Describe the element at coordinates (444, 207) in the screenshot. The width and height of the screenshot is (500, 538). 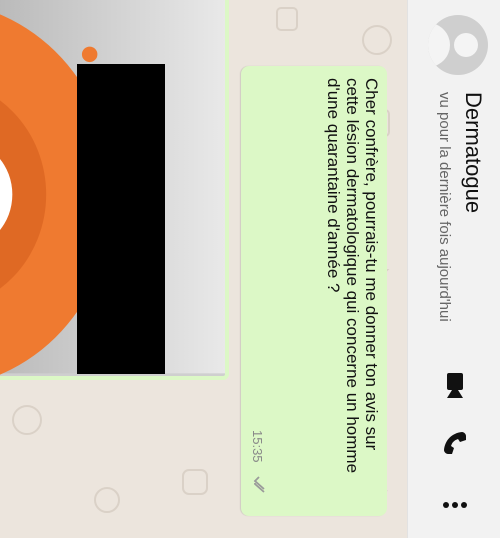
I see `contact-last-seen: vu pour la dernière fois aujourd'hui` at that location.